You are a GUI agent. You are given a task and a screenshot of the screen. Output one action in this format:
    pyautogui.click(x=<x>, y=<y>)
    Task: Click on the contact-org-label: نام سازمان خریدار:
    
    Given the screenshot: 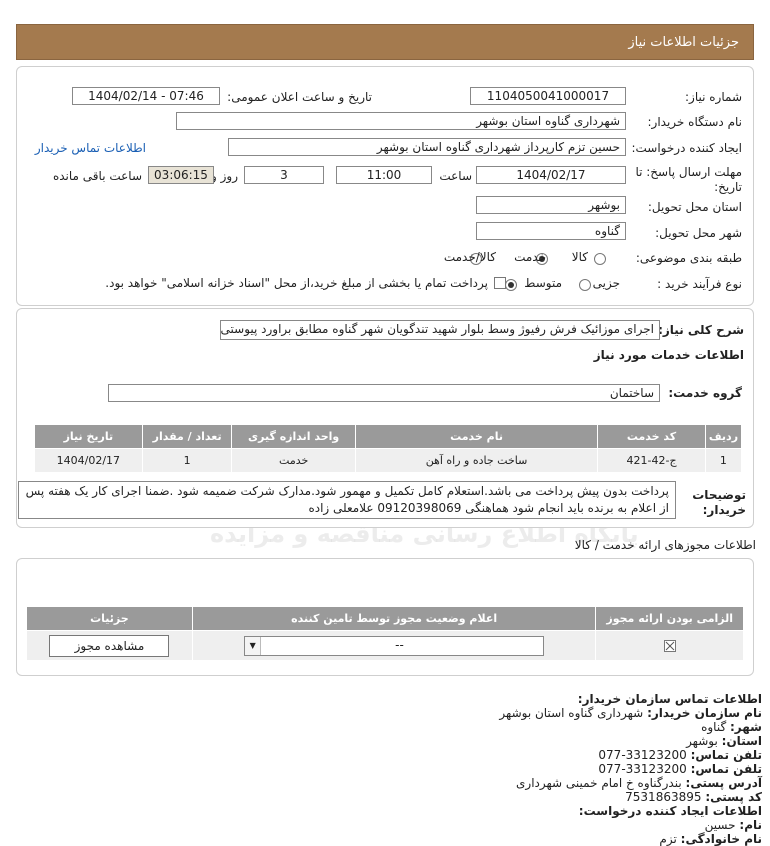 What is the action you would take?
    pyautogui.click(x=704, y=713)
    